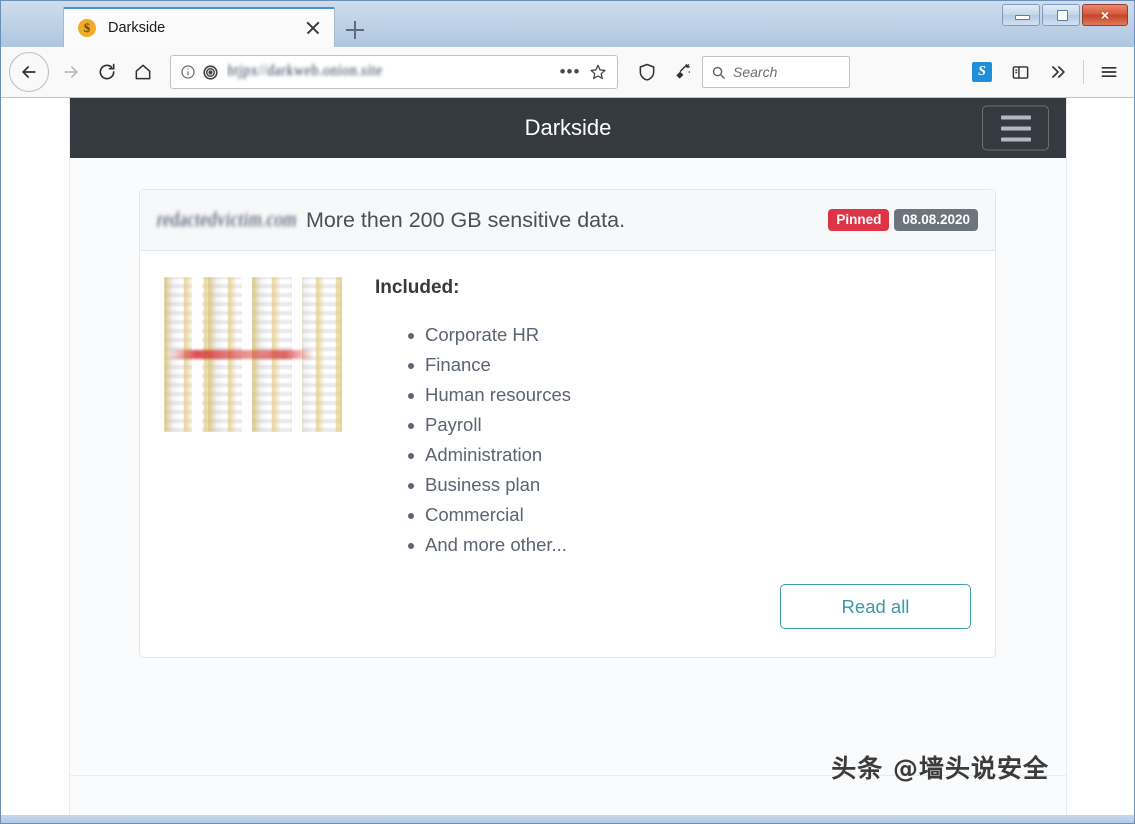 The image size is (1135, 824). I want to click on site-navbar: Darkside, so click(568, 128).